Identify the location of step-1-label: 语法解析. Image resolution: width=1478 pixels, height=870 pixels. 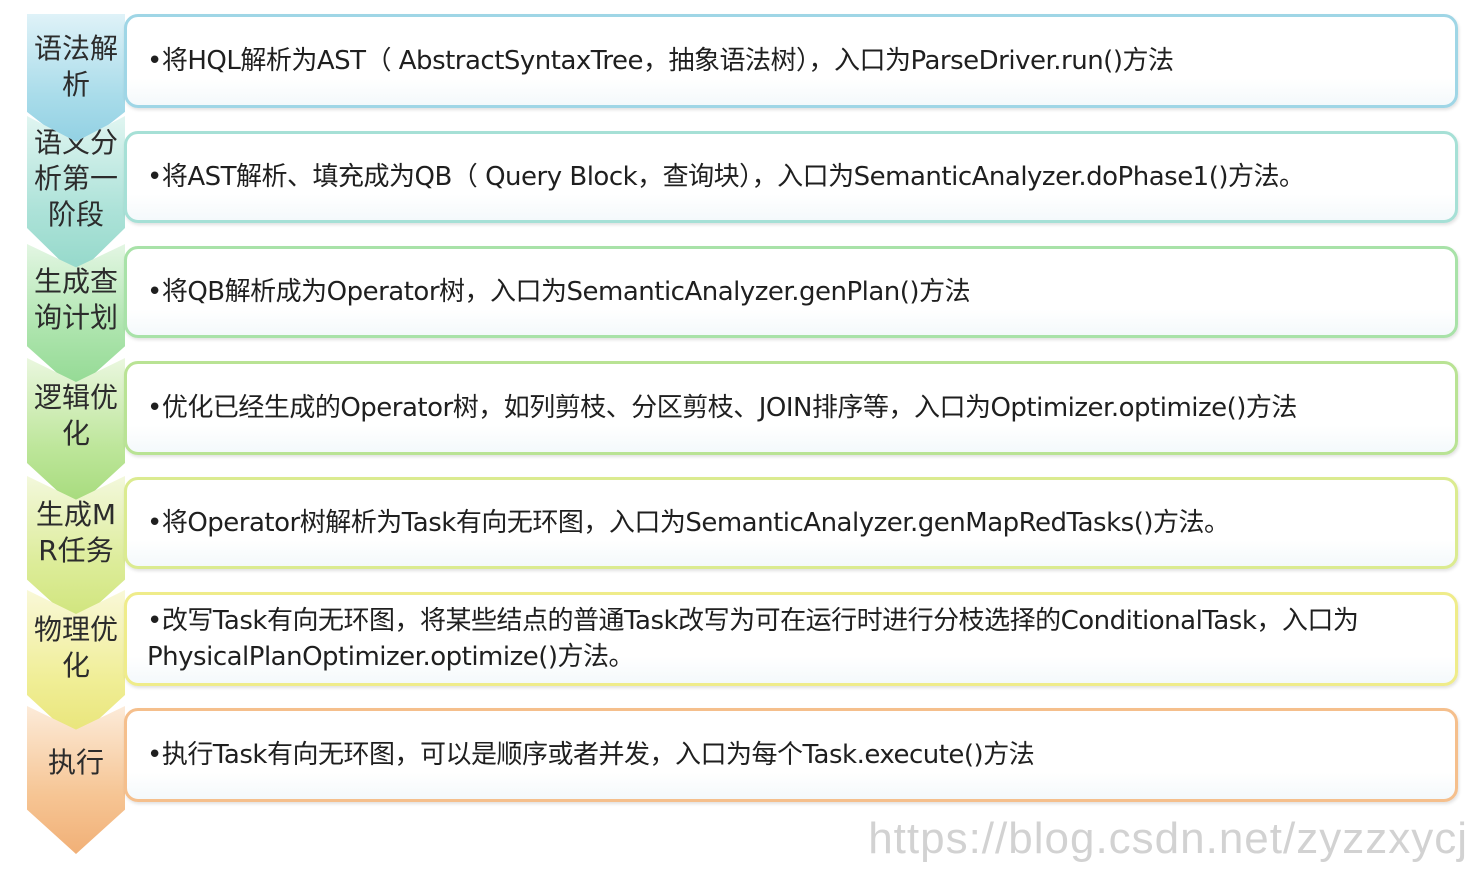
(75, 66).